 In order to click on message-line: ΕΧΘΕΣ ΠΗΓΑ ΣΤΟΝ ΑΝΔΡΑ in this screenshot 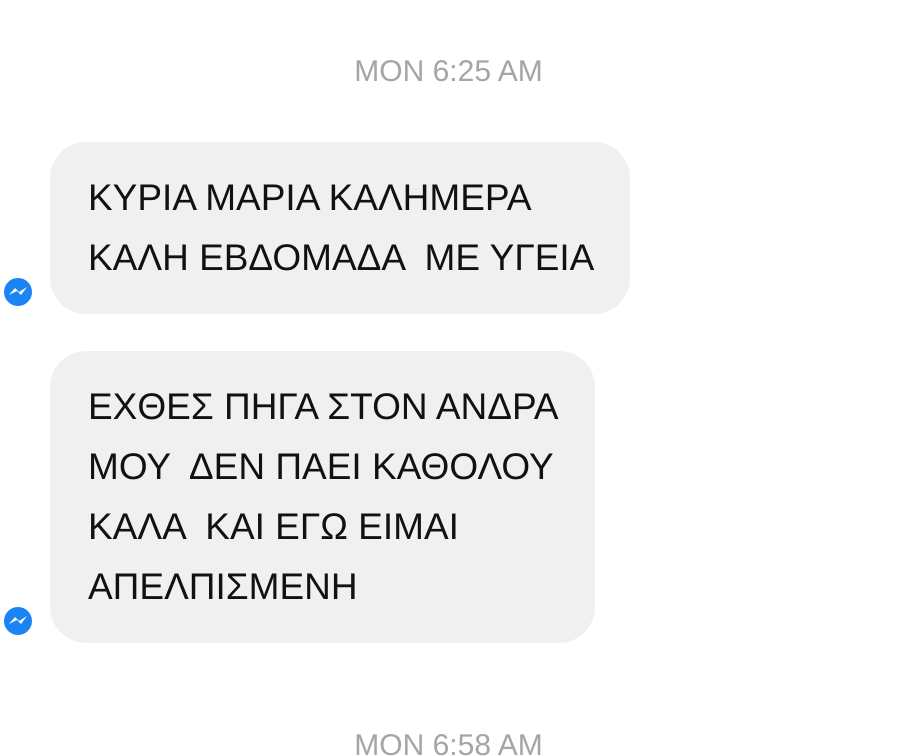, I will do `click(323, 407)`.